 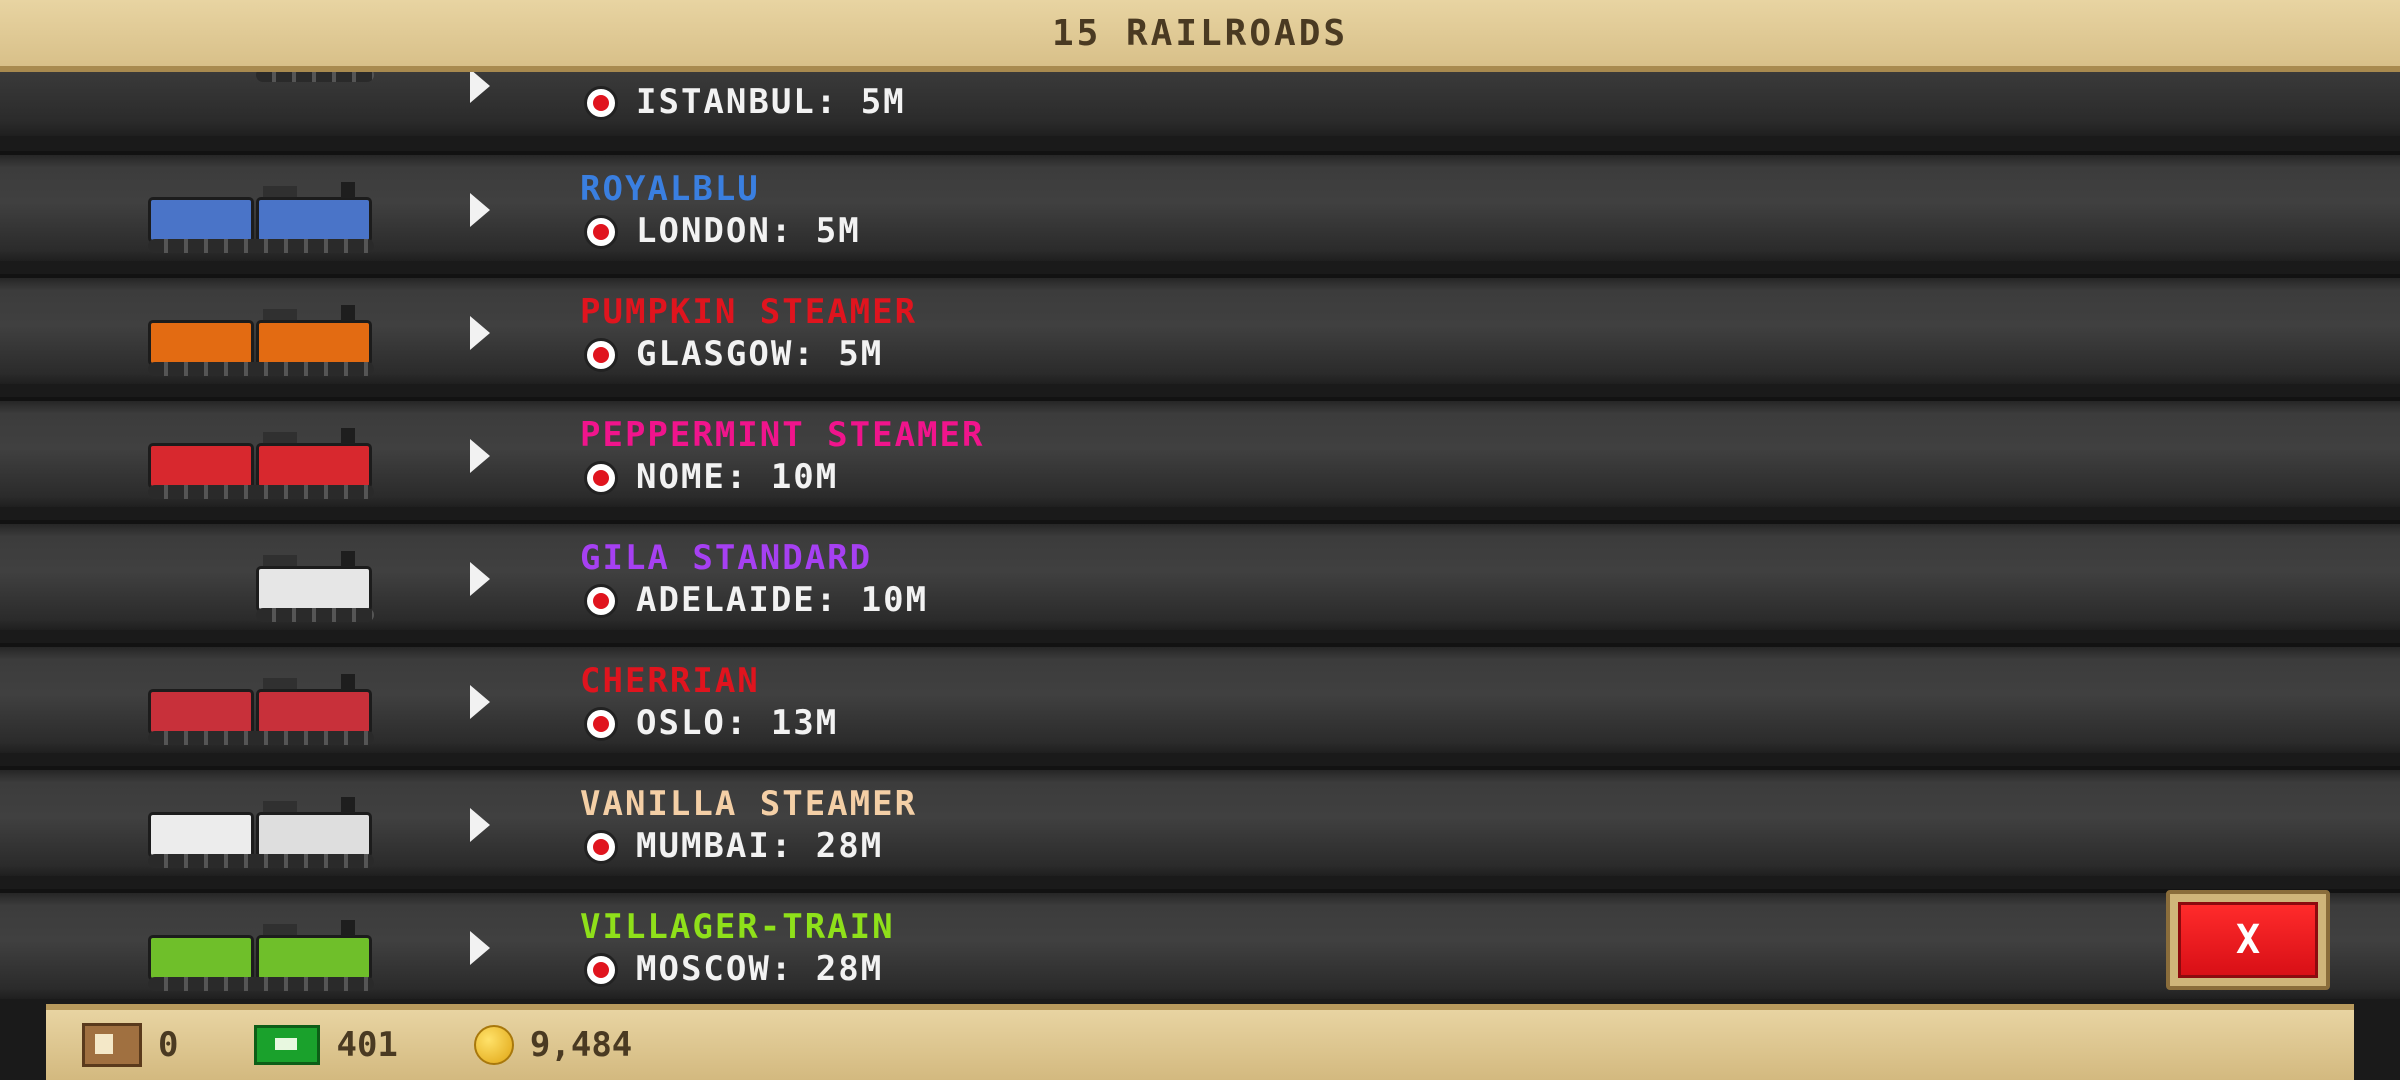 I want to click on railroad-row: PUMPKIN STEAMER GLASGOW: 5M, so click(x=1200, y=329).